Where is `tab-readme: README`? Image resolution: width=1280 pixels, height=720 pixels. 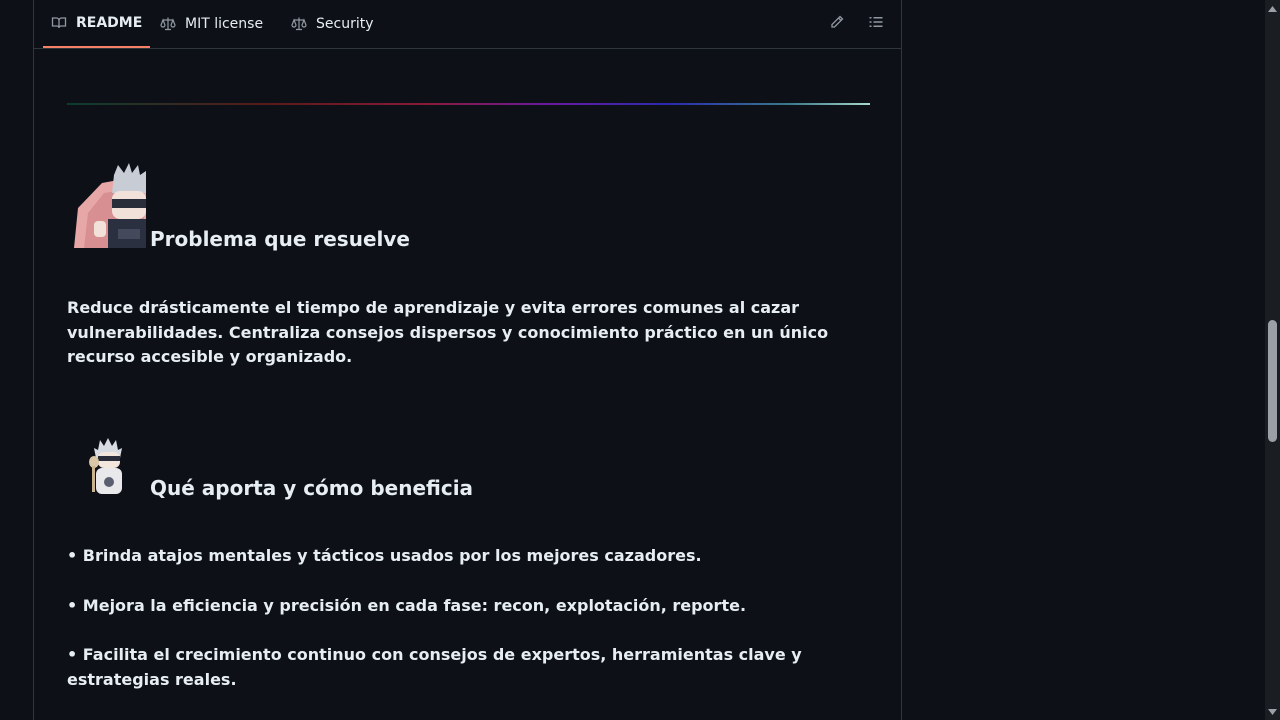
tab-readme: README is located at coordinates (97, 24).